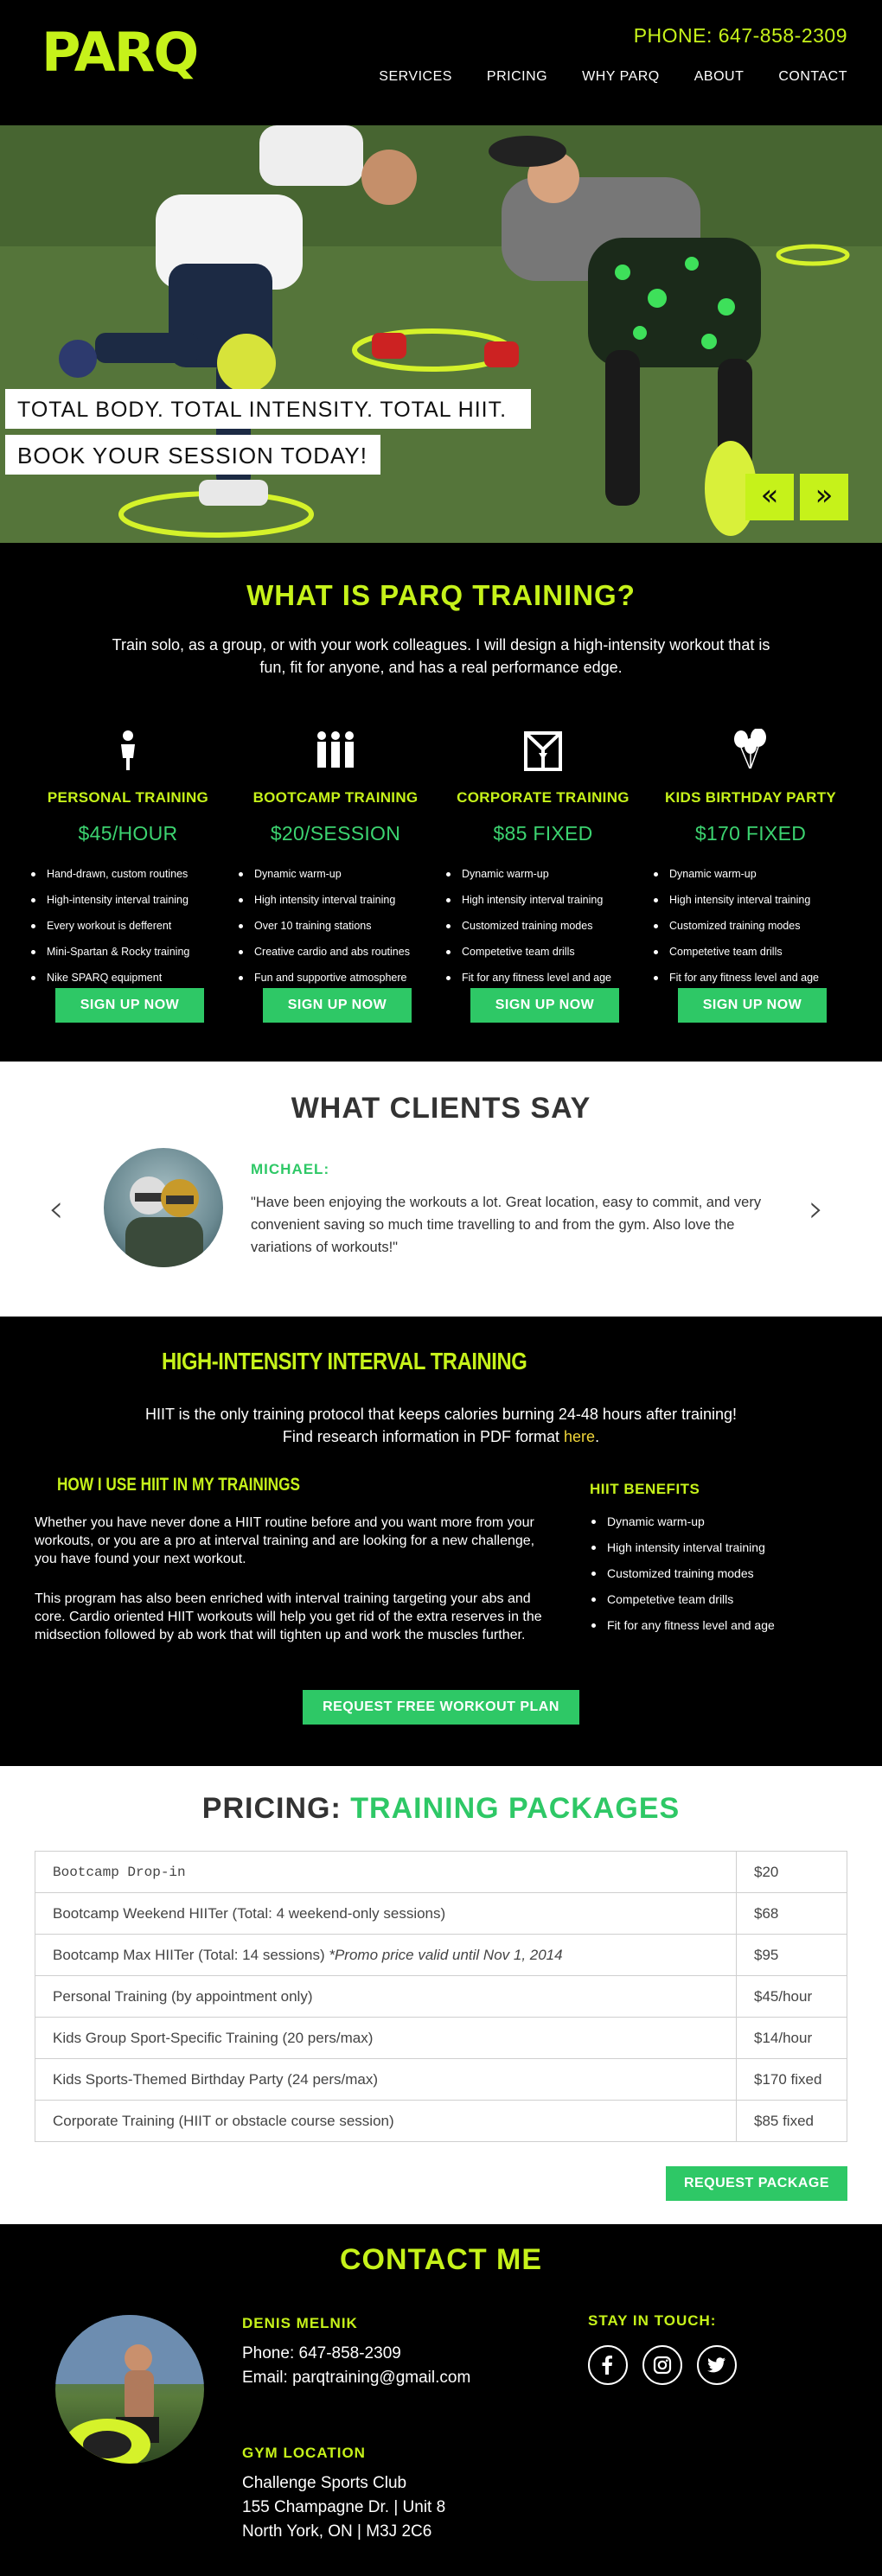 This screenshot has width=882, height=2576. What do you see at coordinates (423, 1436) in the screenshot?
I see `intro-text: Find research information in PDF format` at bounding box center [423, 1436].